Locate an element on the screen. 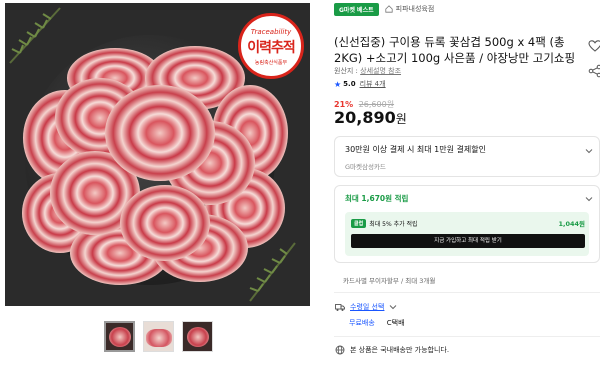 The width and height of the screenshot is (600, 382). card-discount-subtitle: G마켓삼성카드 is located at coordinates (365, 167).